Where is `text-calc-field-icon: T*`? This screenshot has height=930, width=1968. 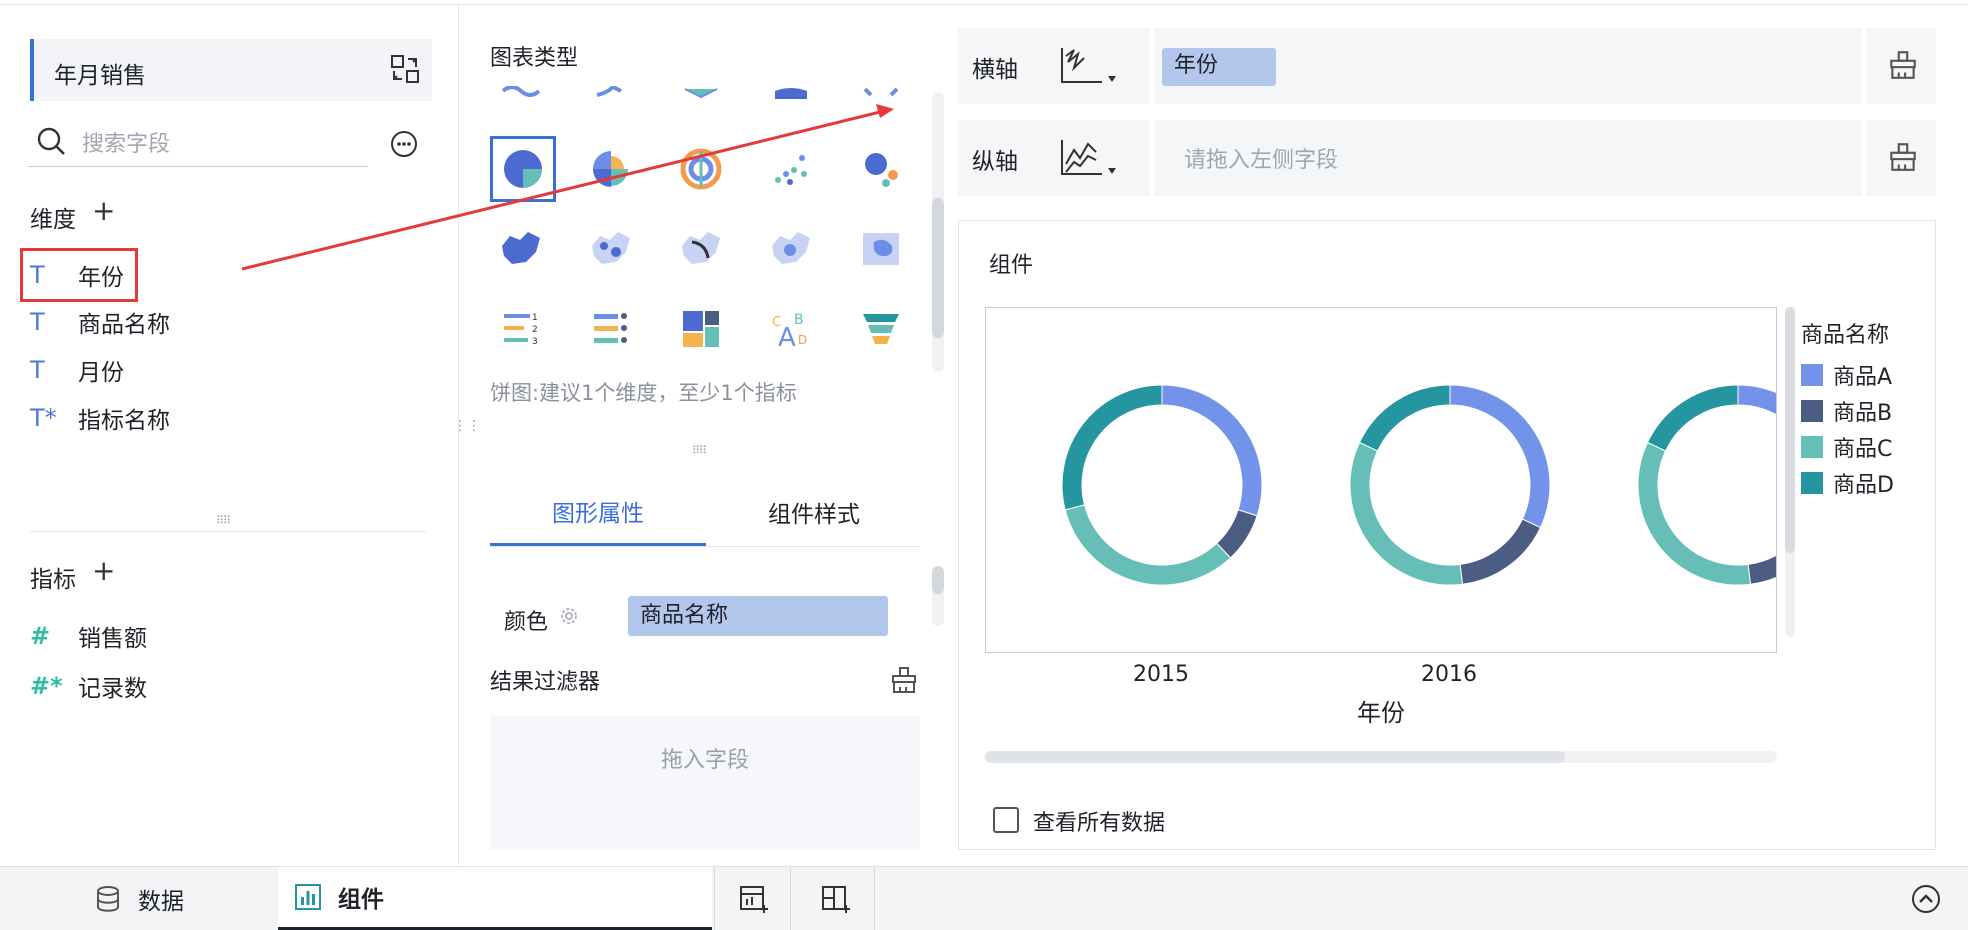
text-calc-field-icon: T* is located at coordinates (43, 418).